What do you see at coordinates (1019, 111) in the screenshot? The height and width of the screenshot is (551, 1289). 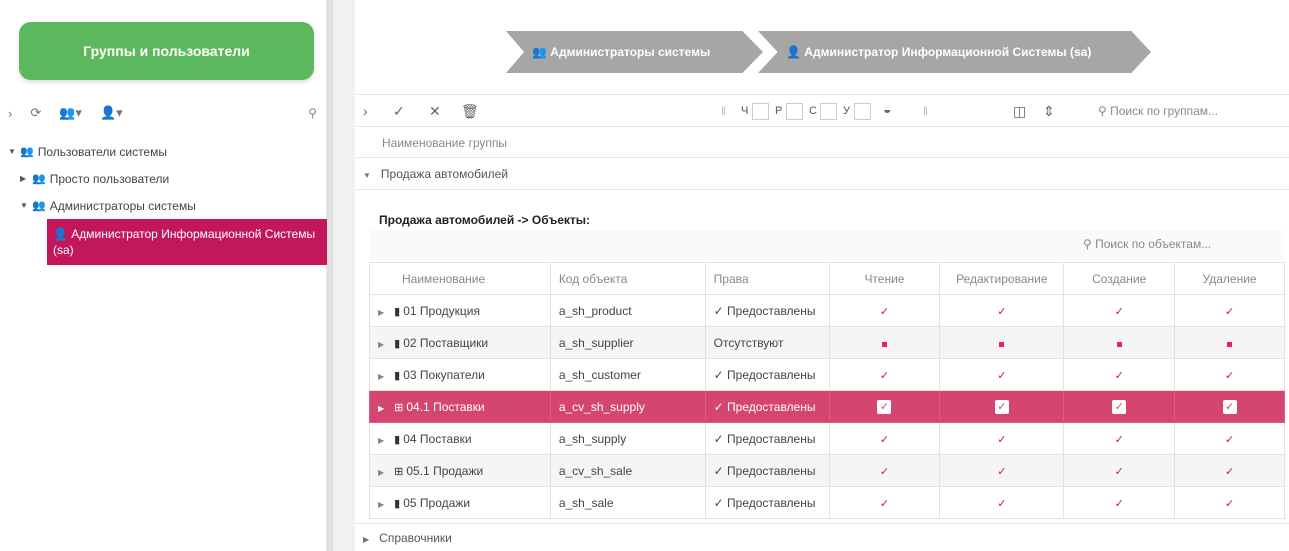 I see `columns-icon: ◫` at bounding box center [1019, 111].